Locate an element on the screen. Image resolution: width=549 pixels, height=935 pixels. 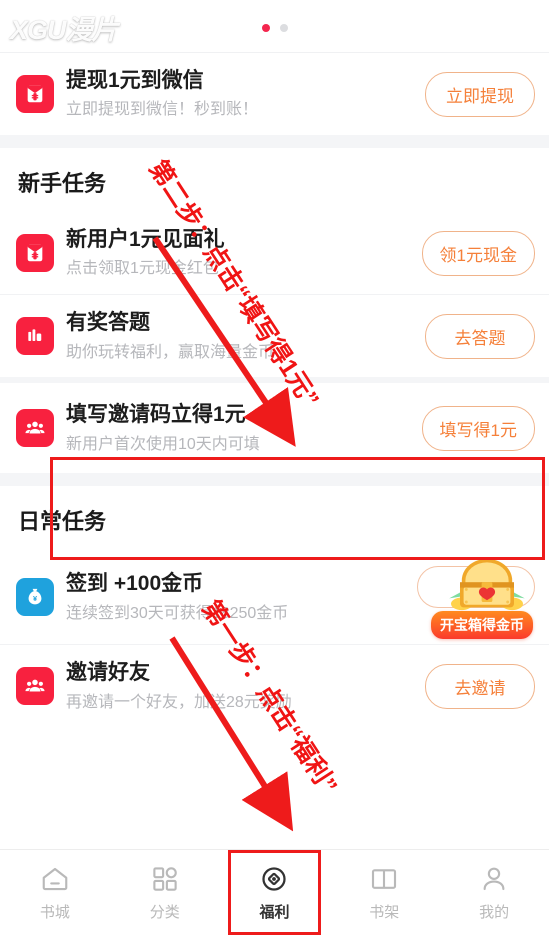
daily-task-row-1: ¥ 签到 +100金币 连续签到30天可获得18250金币 开宝箱得金币 is located at coordinates (274, 597).